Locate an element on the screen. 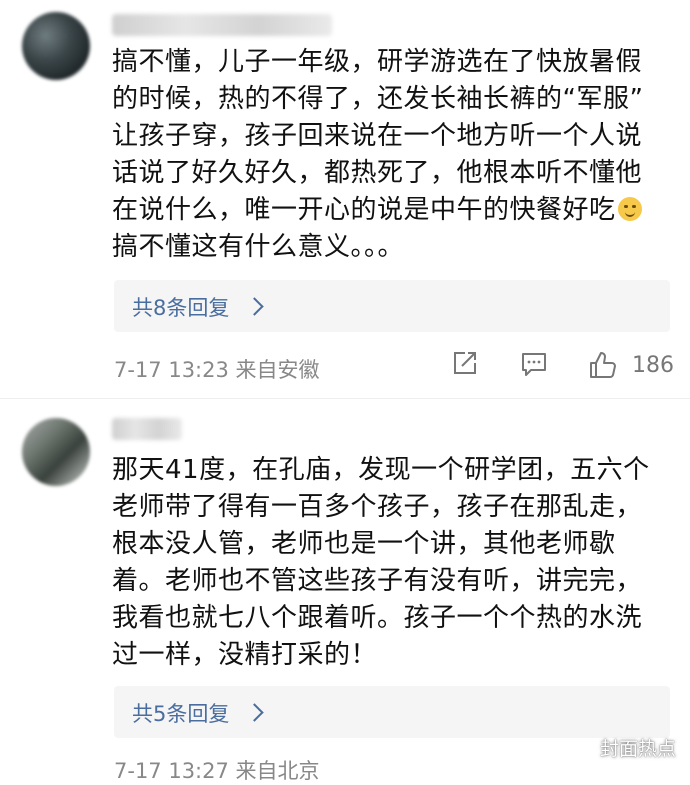  comment-line: 过一样，没精打采的！ is located at coordinates (245, 655).